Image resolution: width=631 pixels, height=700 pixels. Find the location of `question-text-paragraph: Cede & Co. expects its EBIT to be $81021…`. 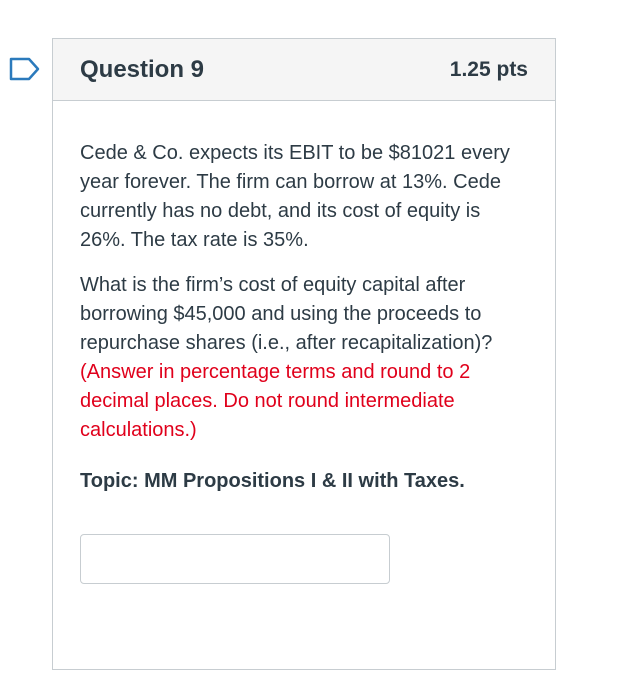

question-text-paragraph: Cede & Co. expects its EBIT to be $81021… is located at coordinates (295, 196).